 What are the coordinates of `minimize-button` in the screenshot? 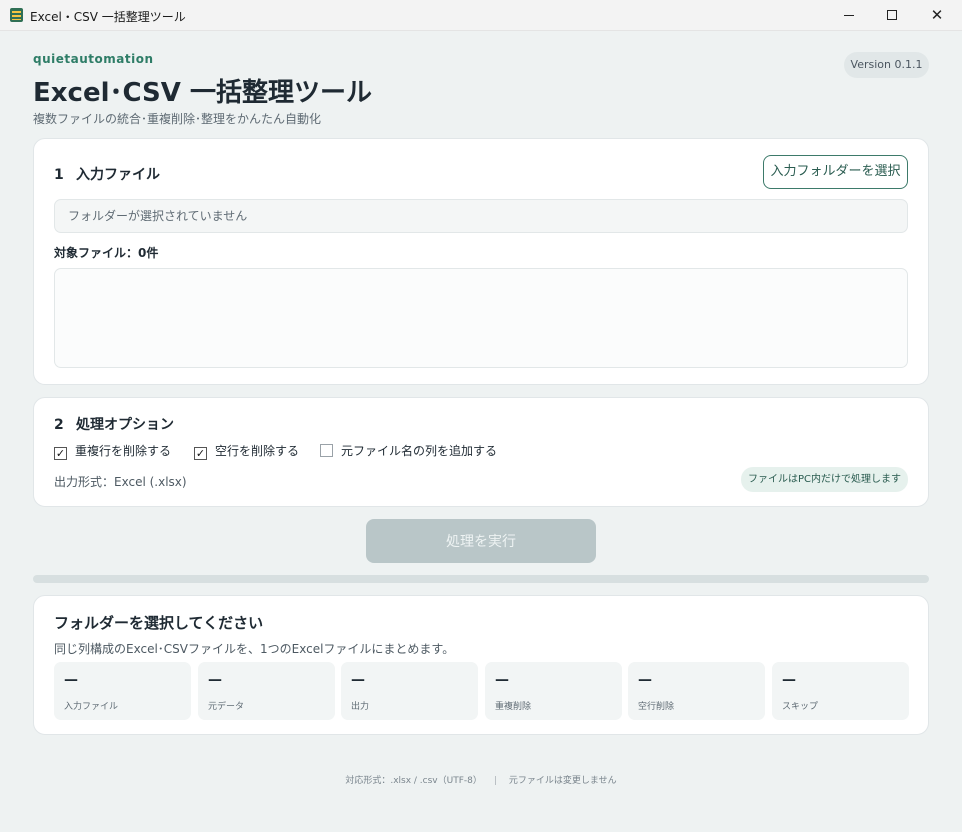 It's located at (849, 15).